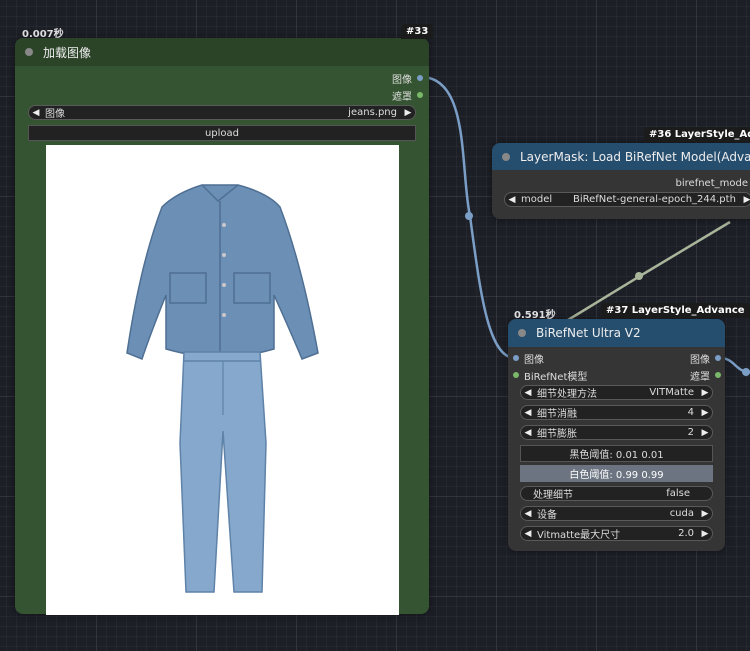  I want to click on input-slot-image: 图像, so click(528, 358).